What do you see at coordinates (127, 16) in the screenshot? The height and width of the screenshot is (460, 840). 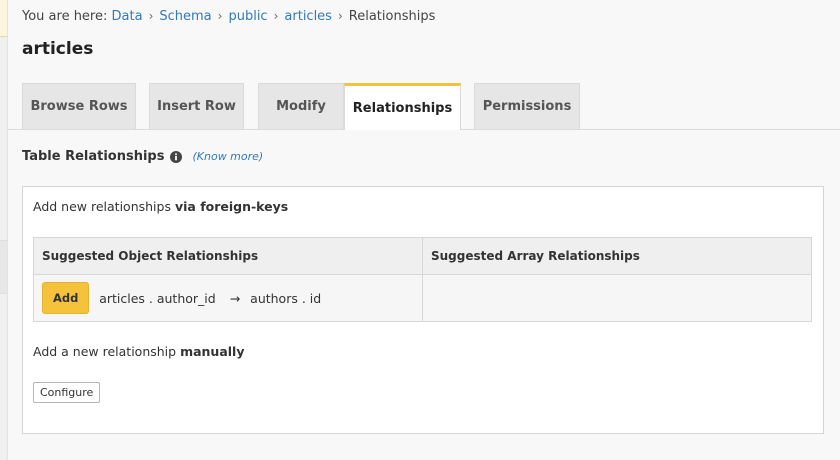 I see `breadcrumb-data: Data` at bounding box center [127, 16].